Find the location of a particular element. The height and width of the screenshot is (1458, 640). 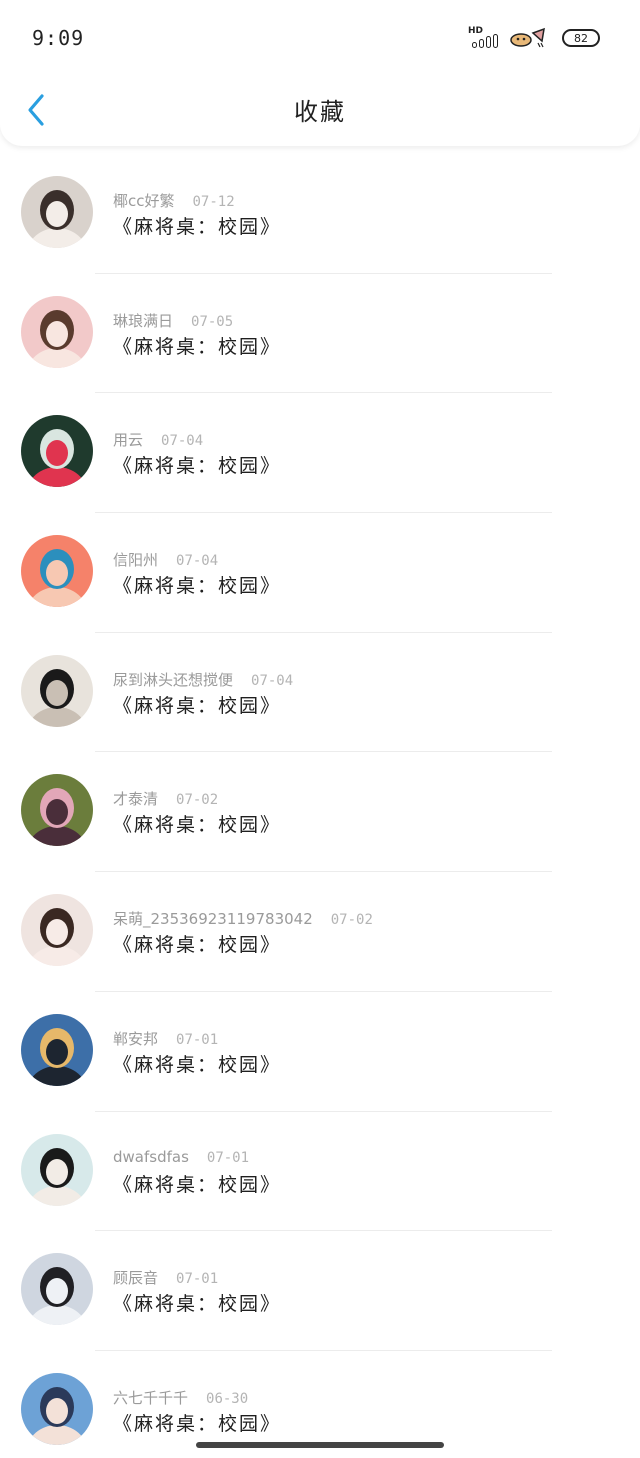

page-title: 收藏 is located at coordinates (320, 112).